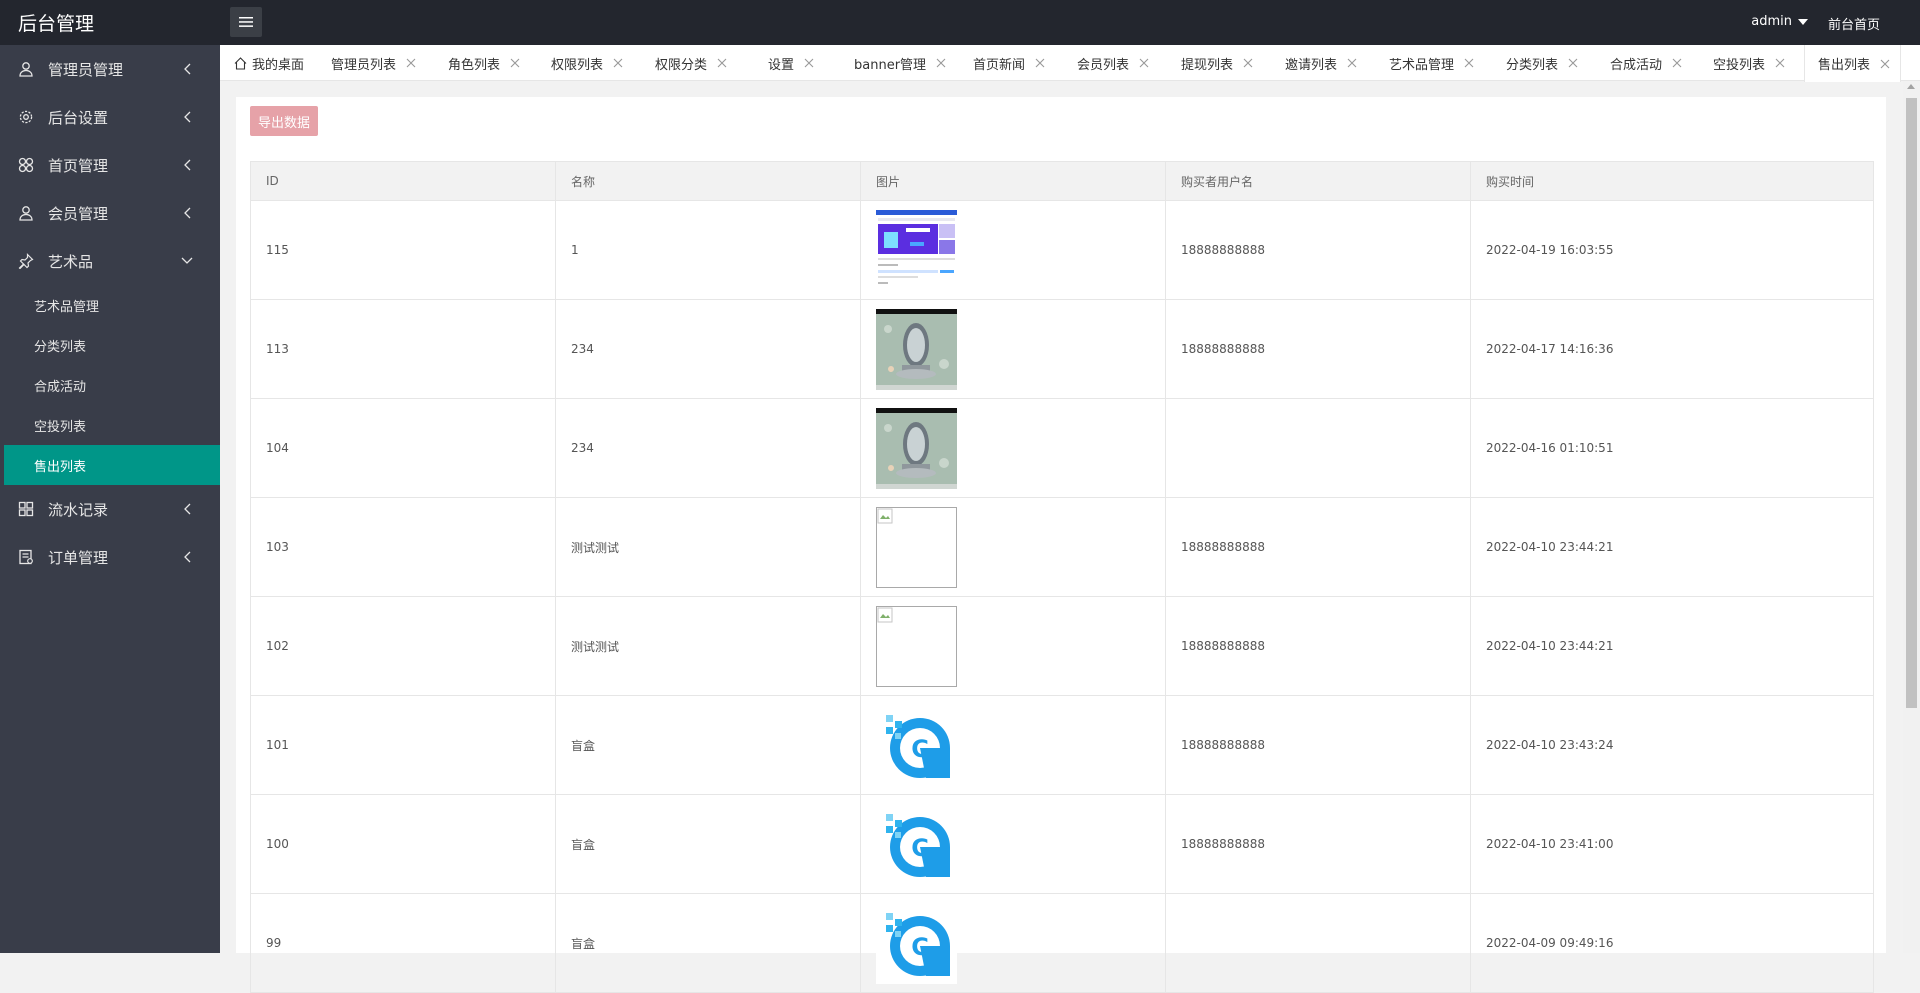  Describe the element at coordinates (403, 745) in the screenshot. I see `cell-id: 101` at that location.